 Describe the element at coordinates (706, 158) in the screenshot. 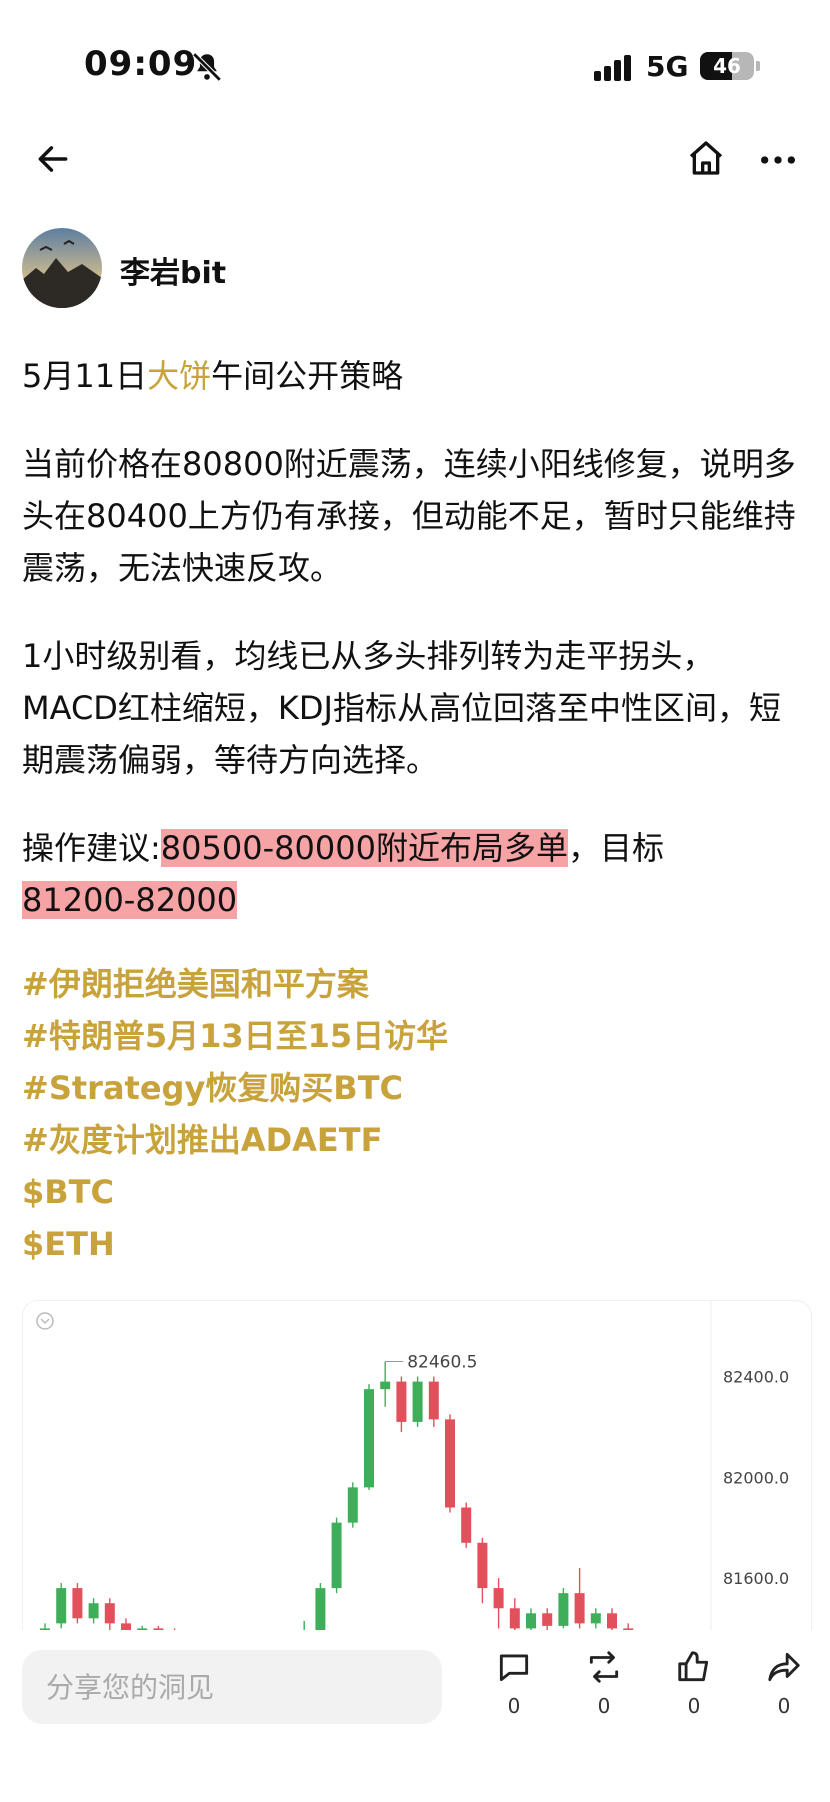

I see `home-icon` at that location.